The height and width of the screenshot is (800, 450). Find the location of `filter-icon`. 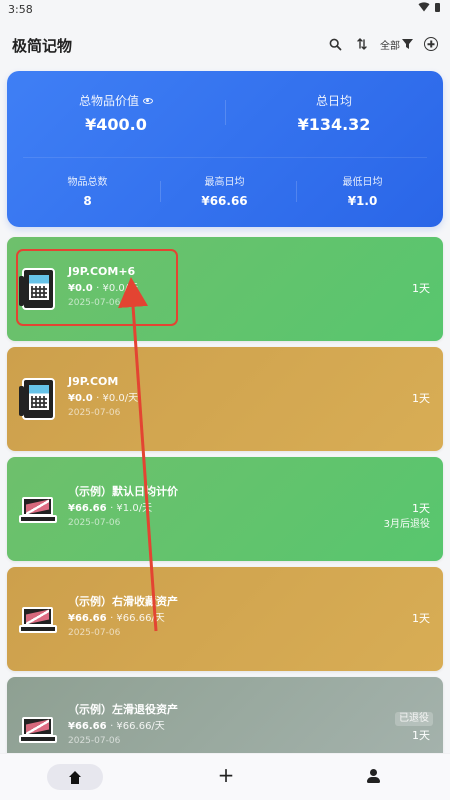

filter-icon is located at coordinates (407, 43).